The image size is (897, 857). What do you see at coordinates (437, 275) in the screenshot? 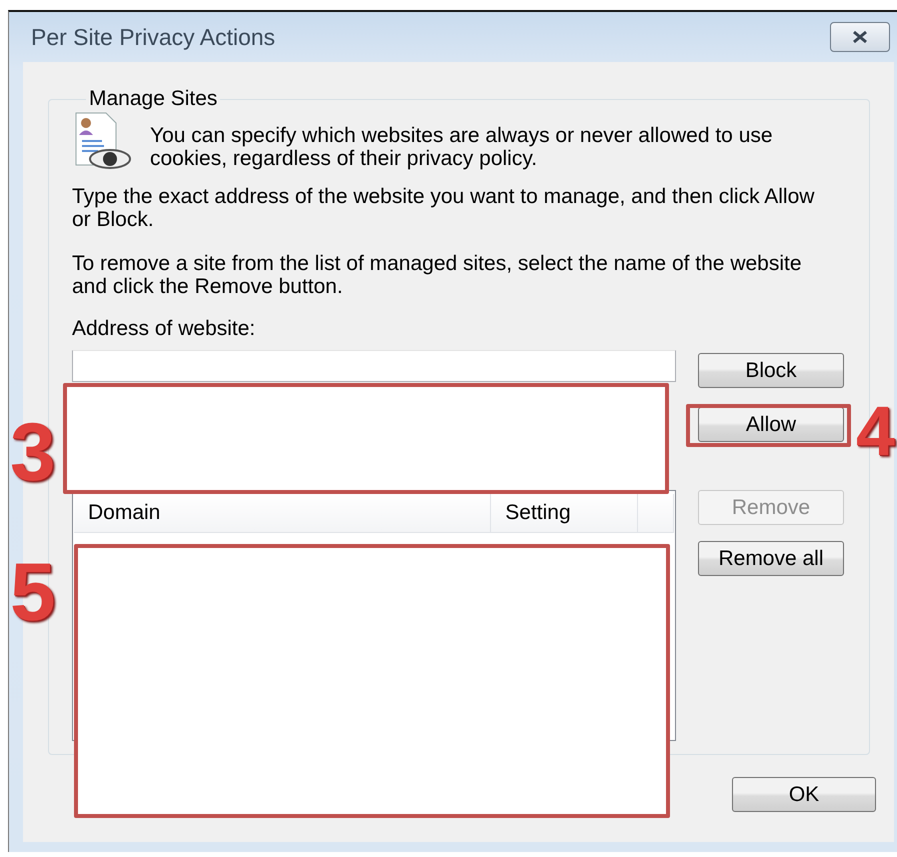
I see `instruction-text: To remove a site from the list of managed sites, select the name of the website and click the Remove button.` at bounding box center [437, 275].